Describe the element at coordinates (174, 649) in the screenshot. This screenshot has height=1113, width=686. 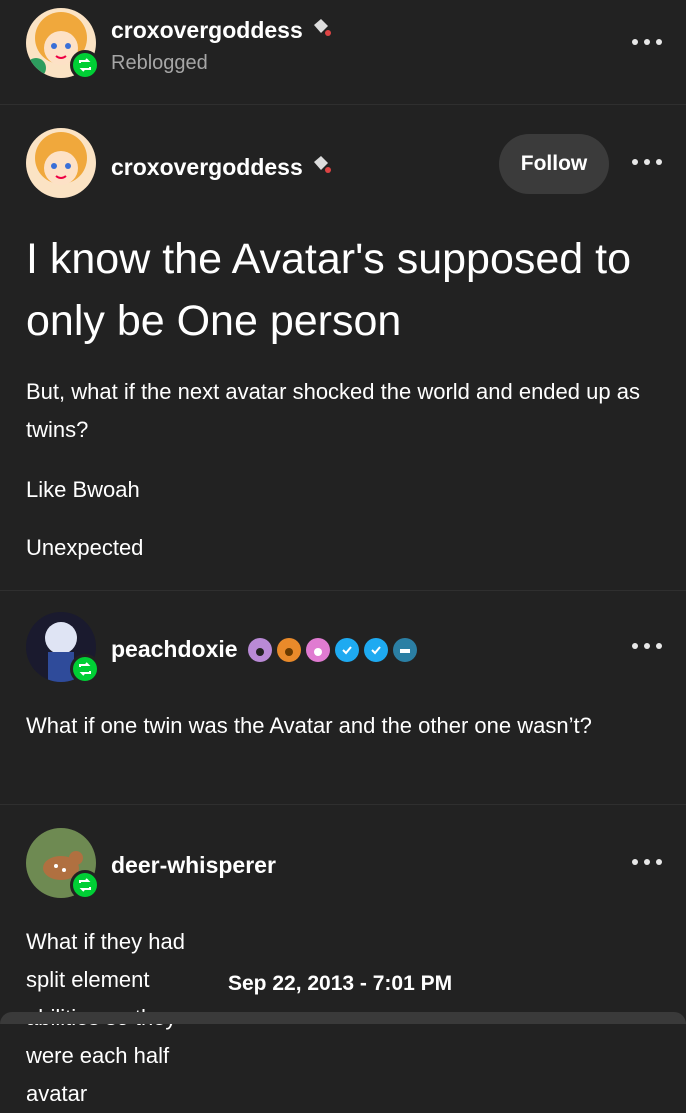
I see `username-text: peachdoxie` at that location.